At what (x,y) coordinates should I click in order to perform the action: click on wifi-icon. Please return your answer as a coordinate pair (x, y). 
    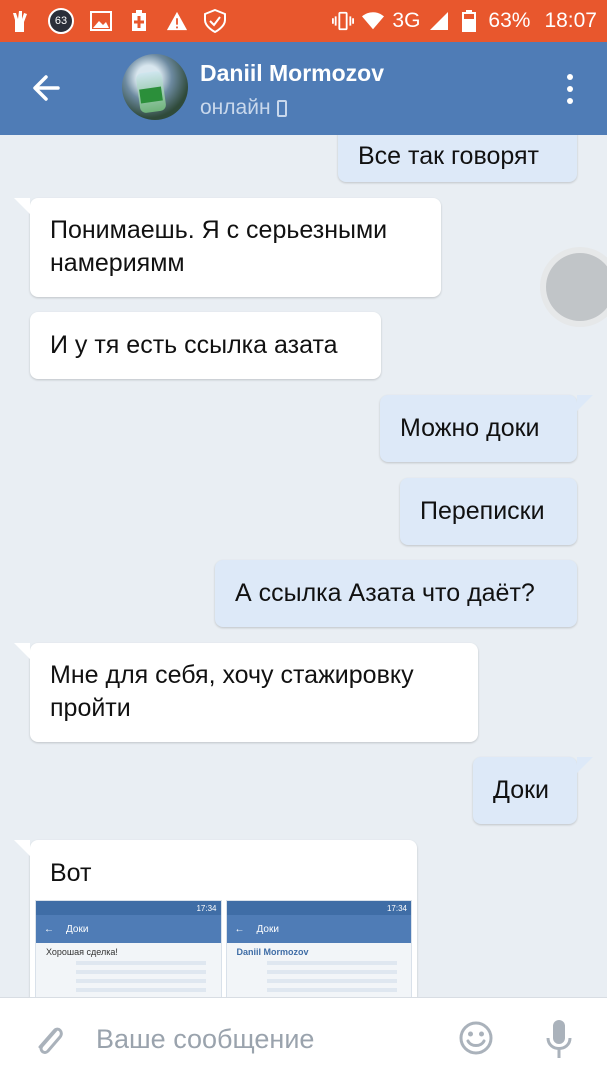
    Looking at the image, I should click on (373, 21).